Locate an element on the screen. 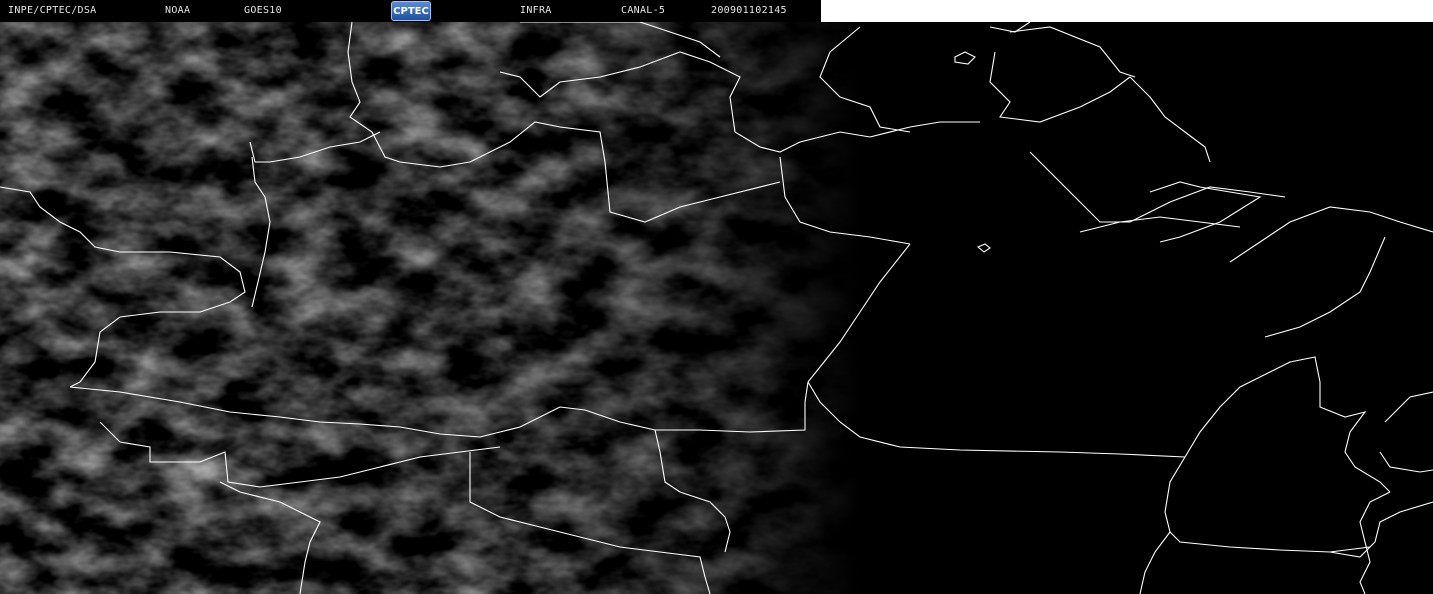 The width and height of the screenshot is (1433, 594). logo-text: CPTEC is located at coordinates (411, 11).